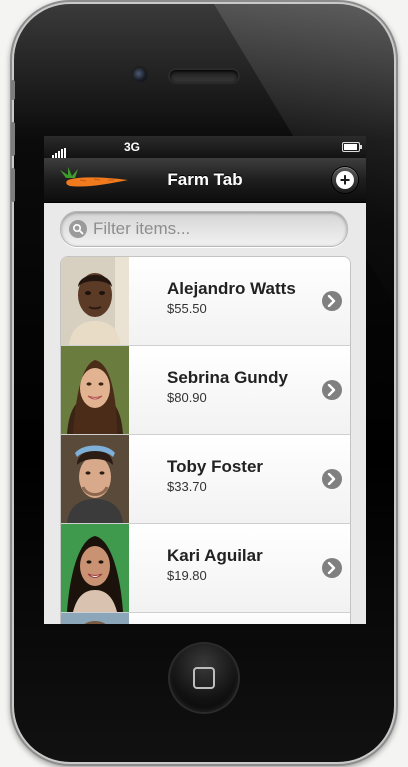  What do you see at coordinates (59, 151) in the screenshot?
I see `signal-strength-icon` at bounding box center [59, 151].